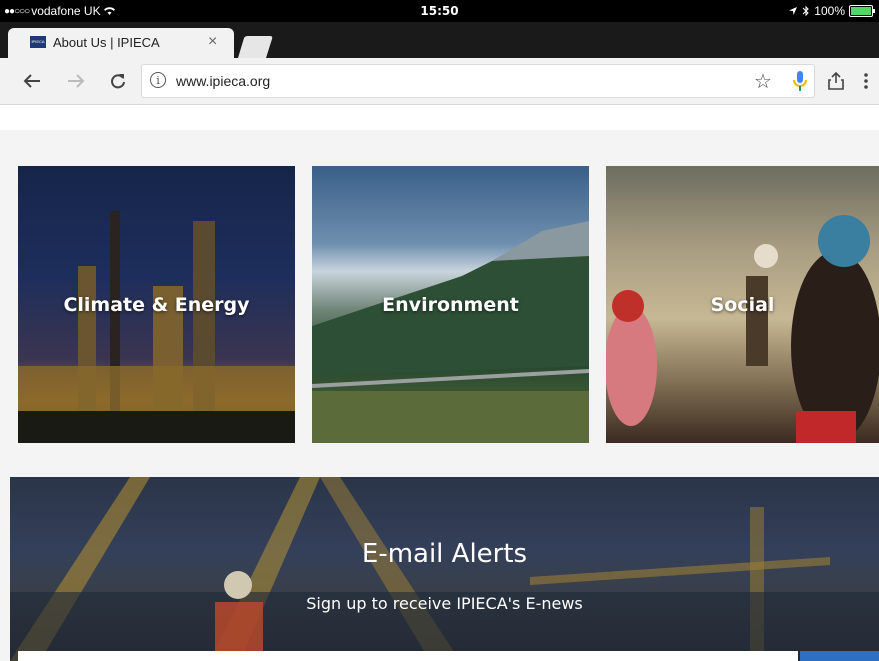  I want to click on bookmark-star-icon: ☆, so click(763, 81).